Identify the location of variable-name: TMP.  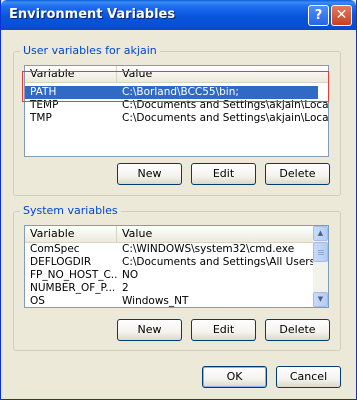
(41, 118).